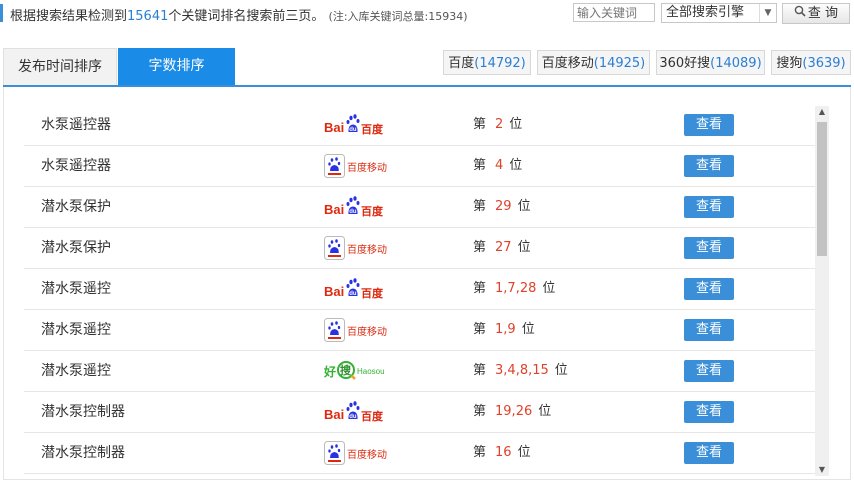 Image resolution: width=854 pixels, height=480 pixels. I want to click on list-item: 潜水泵遥控 好 搜 Haosou 第 3,4,8,15 位 查看, so click(420, 371).